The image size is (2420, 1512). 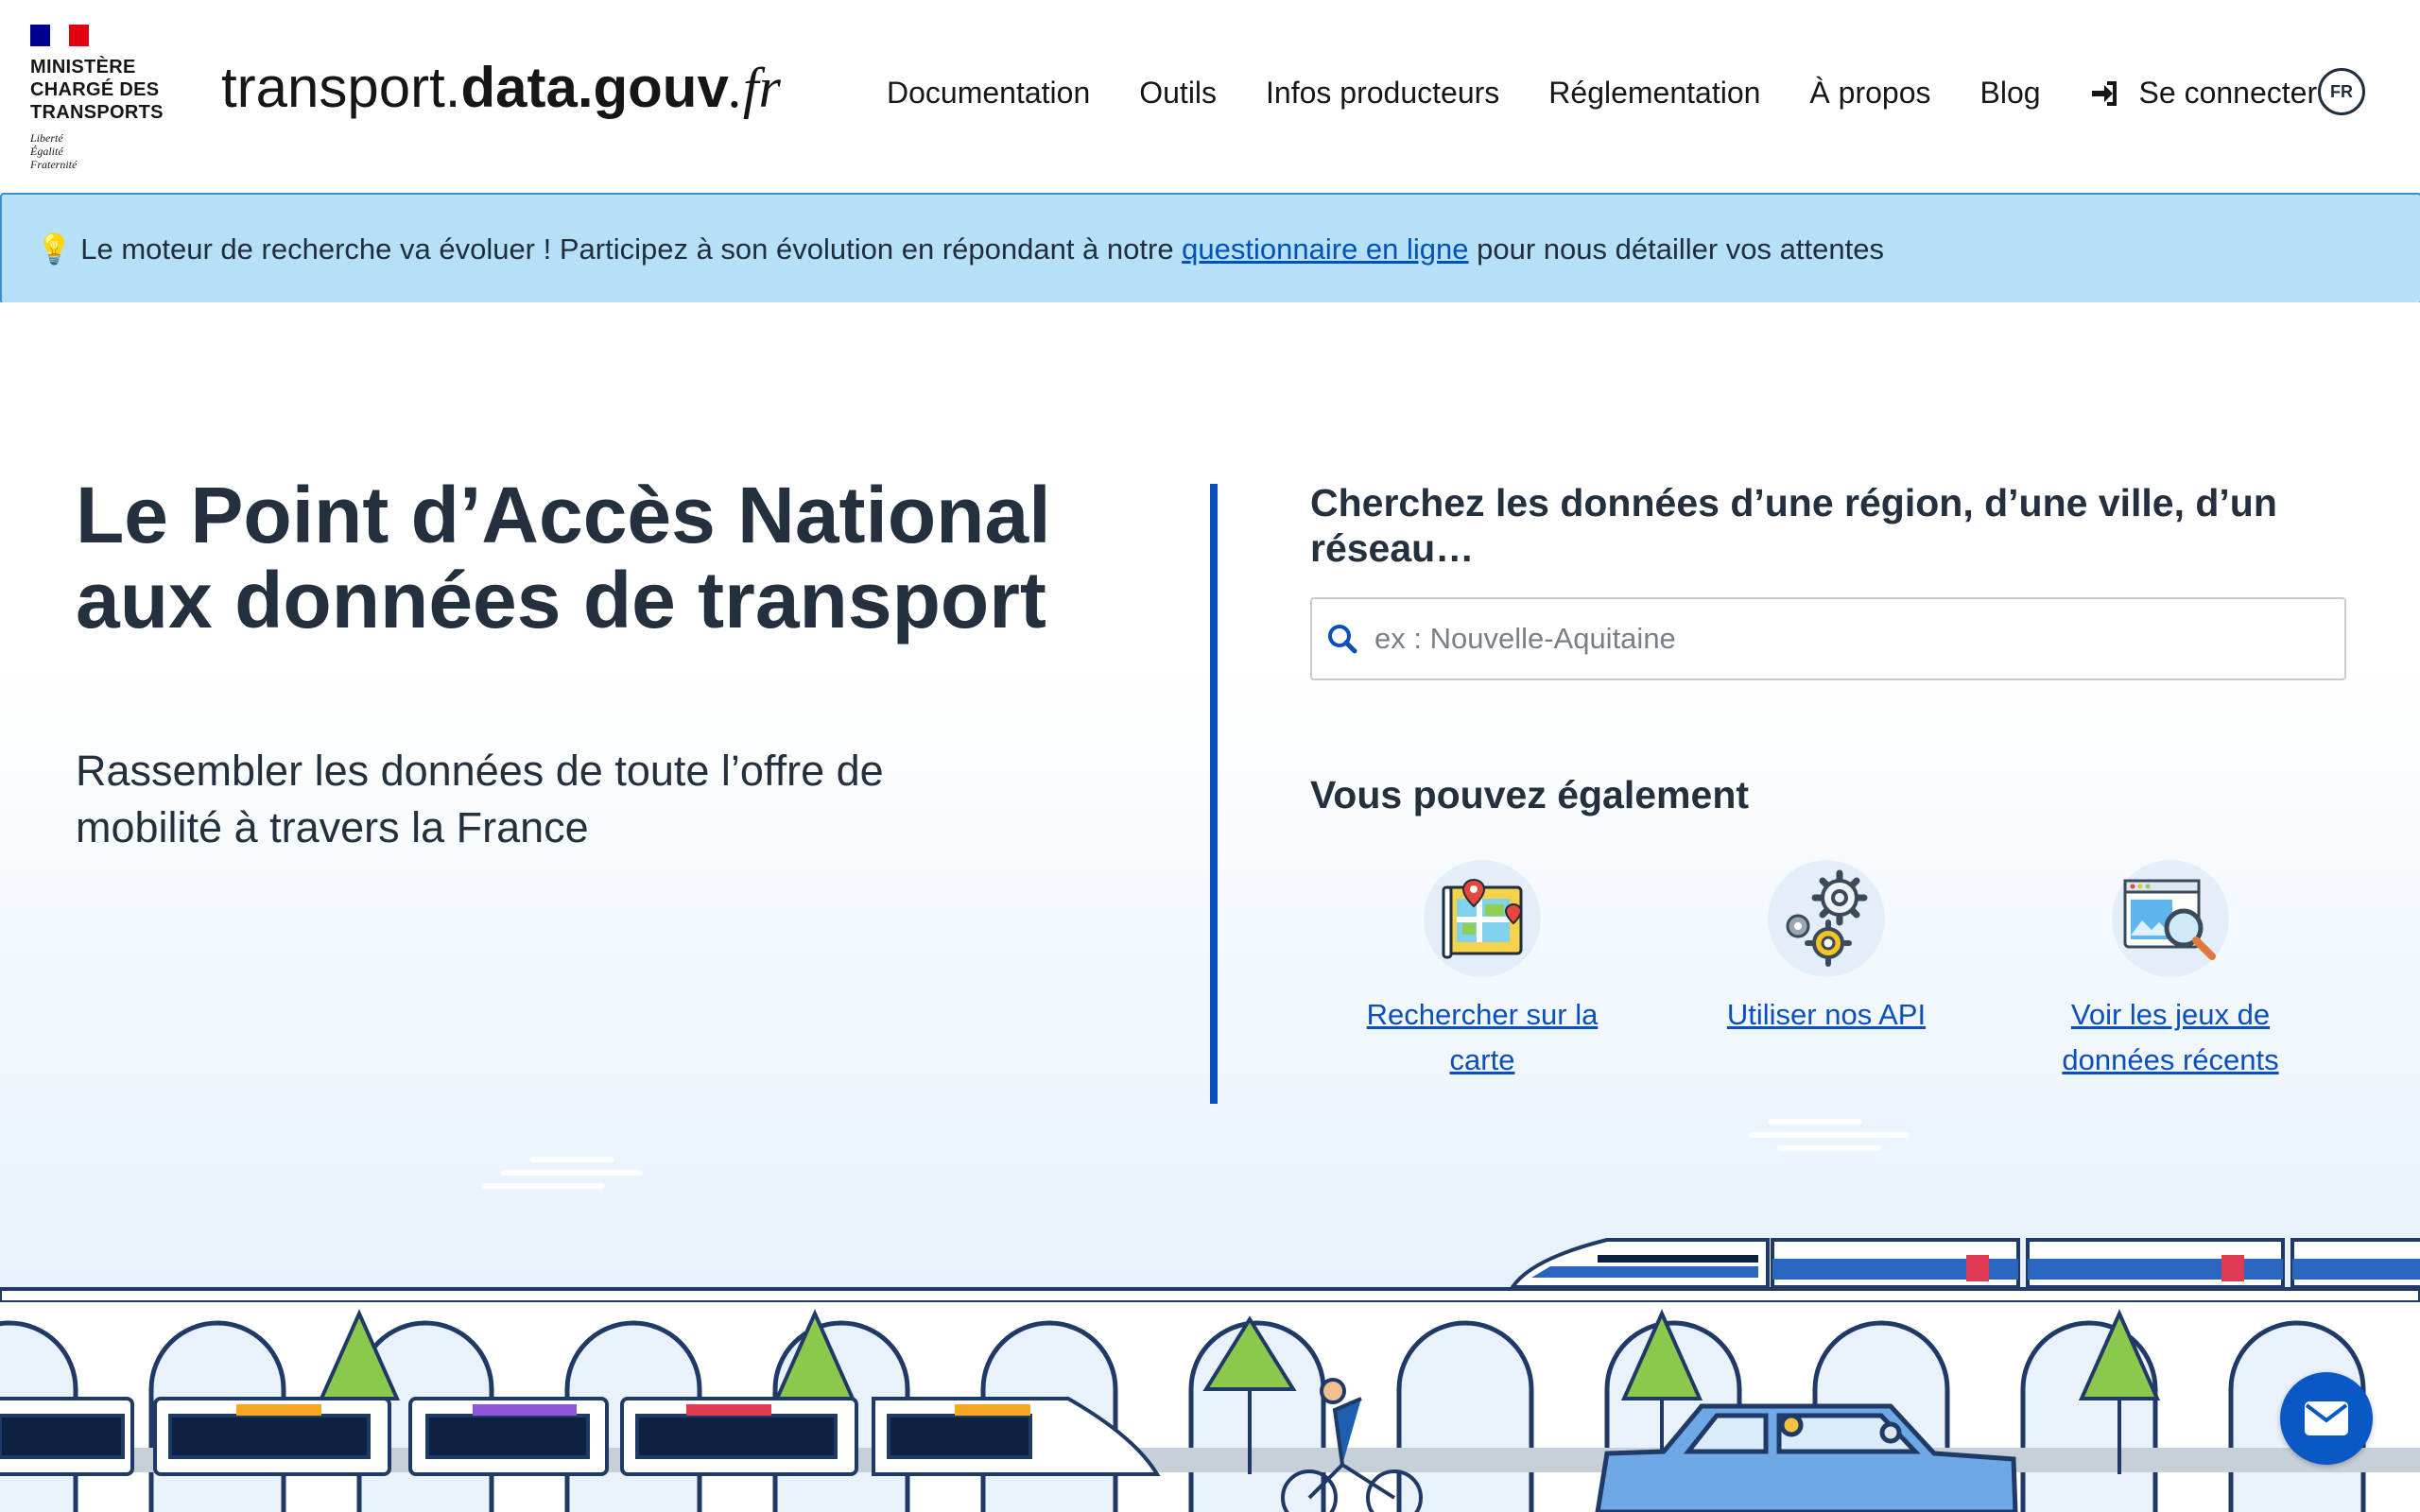 I want to click on banner-text-after: pour nous détailler vos attentes, so click(x=1676, y=249).